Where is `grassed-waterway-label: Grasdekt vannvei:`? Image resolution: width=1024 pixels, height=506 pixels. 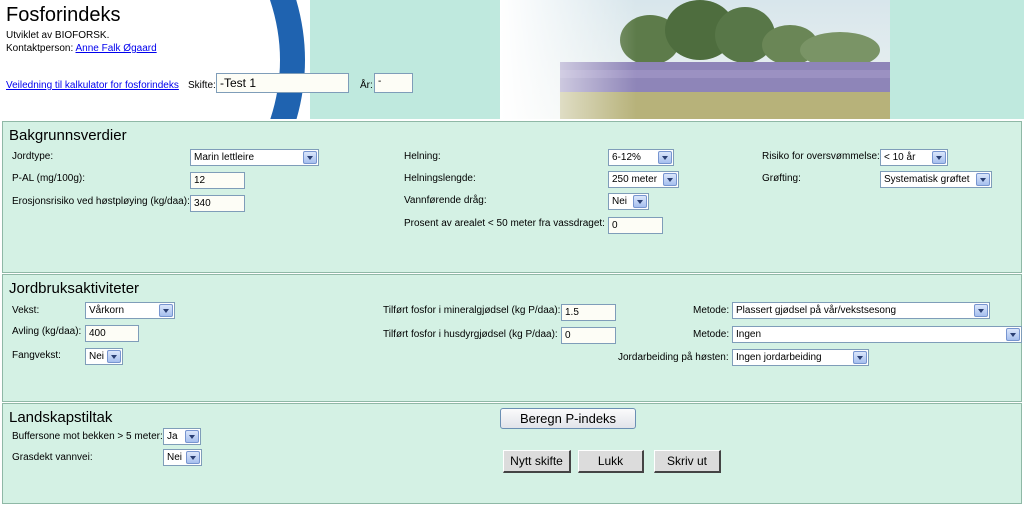
grassed-waterway-label: Grasdekt vannvei: is located at coordinates (52, 457).